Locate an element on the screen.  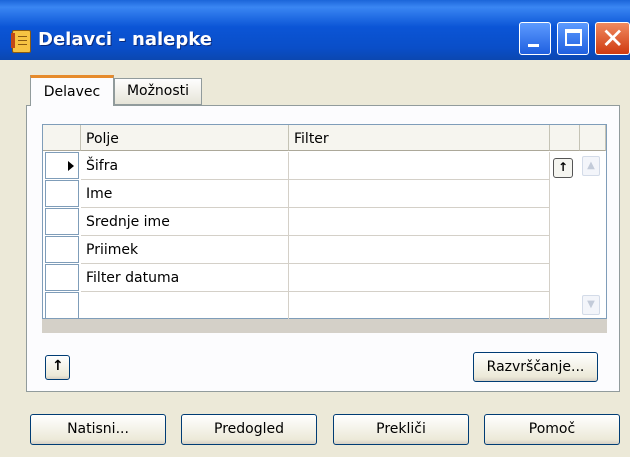
table-footer-bar is located at coordinates (324, 326).